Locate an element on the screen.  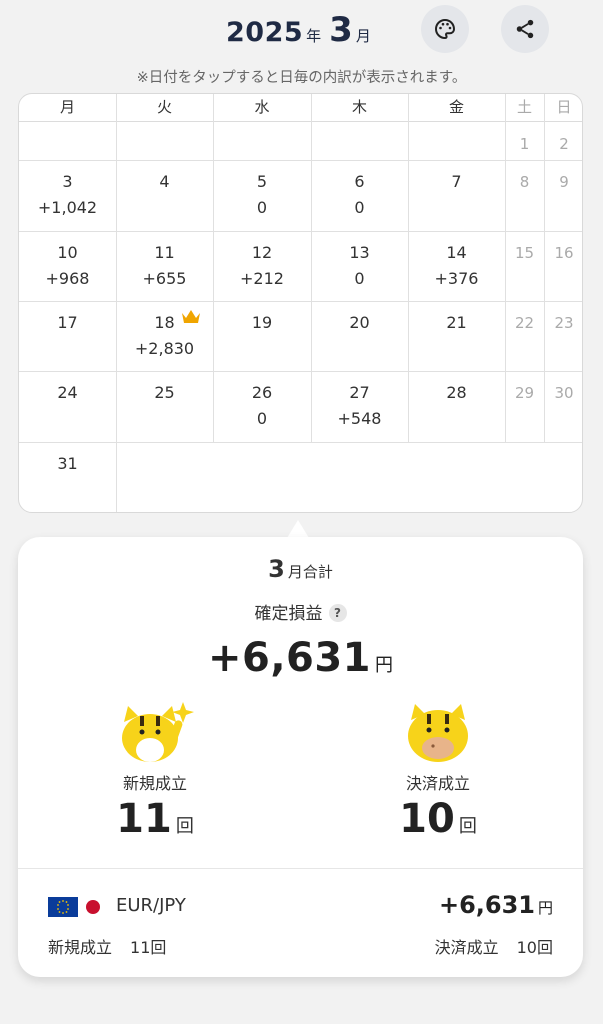
day-cell: 8 is located at coordinates (524, 195).